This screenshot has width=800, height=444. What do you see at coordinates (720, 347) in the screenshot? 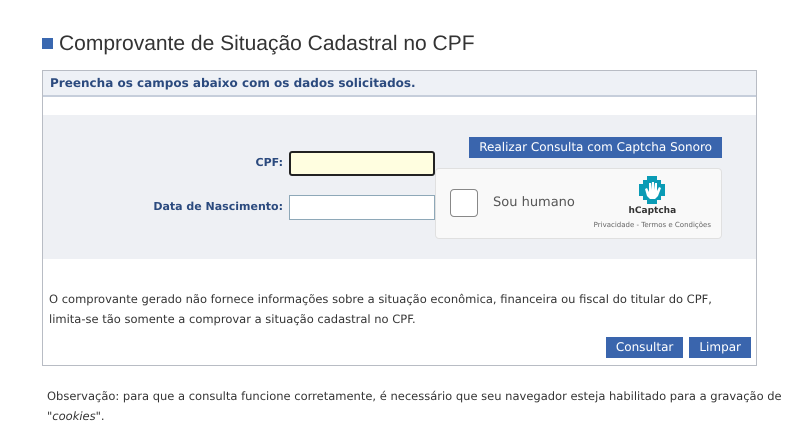
I see `action-button: Limpar` at bounding box center [720, 347].